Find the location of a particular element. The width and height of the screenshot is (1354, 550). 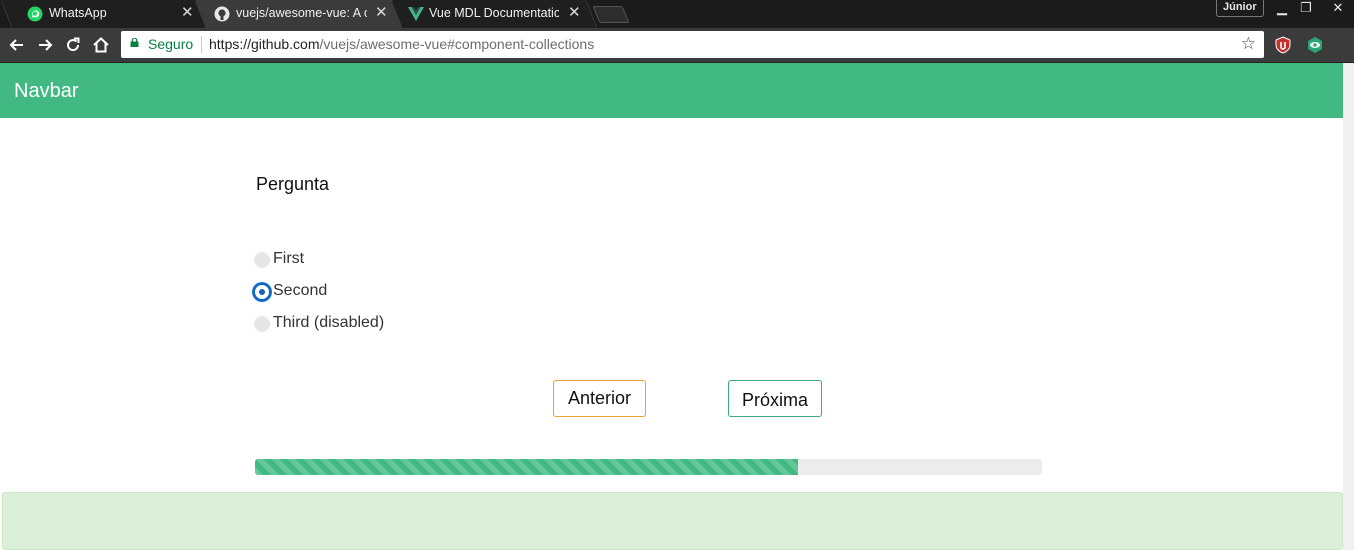

ublock-extension-icon is located at coordinates (1283, 45).